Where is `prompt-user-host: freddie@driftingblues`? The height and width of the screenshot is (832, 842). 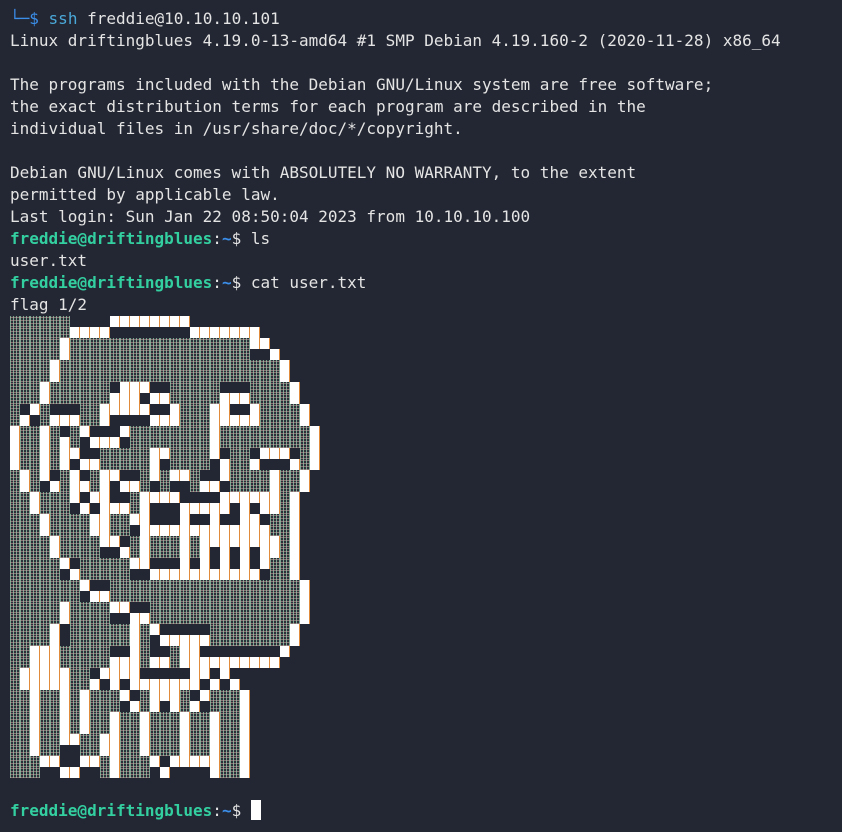 prompt-user-host: freddie@driftingblues is located at coordinates (111, 810).